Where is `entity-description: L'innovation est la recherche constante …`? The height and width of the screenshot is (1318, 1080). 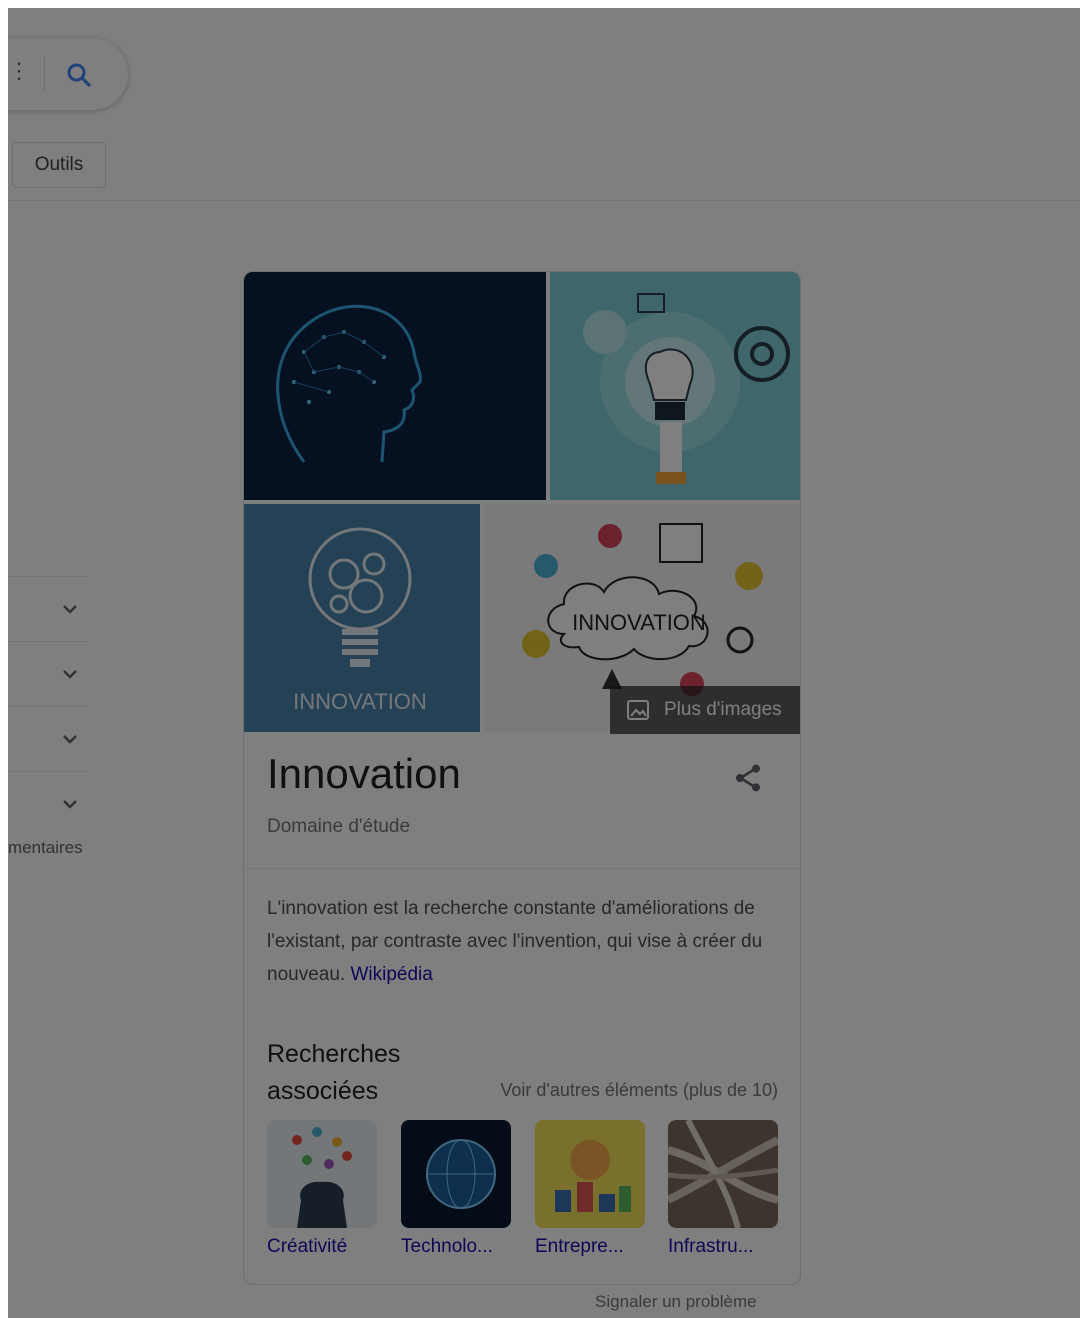
entity-description: L'innovation est la recherche constante … is located at coordinates (522, 941).